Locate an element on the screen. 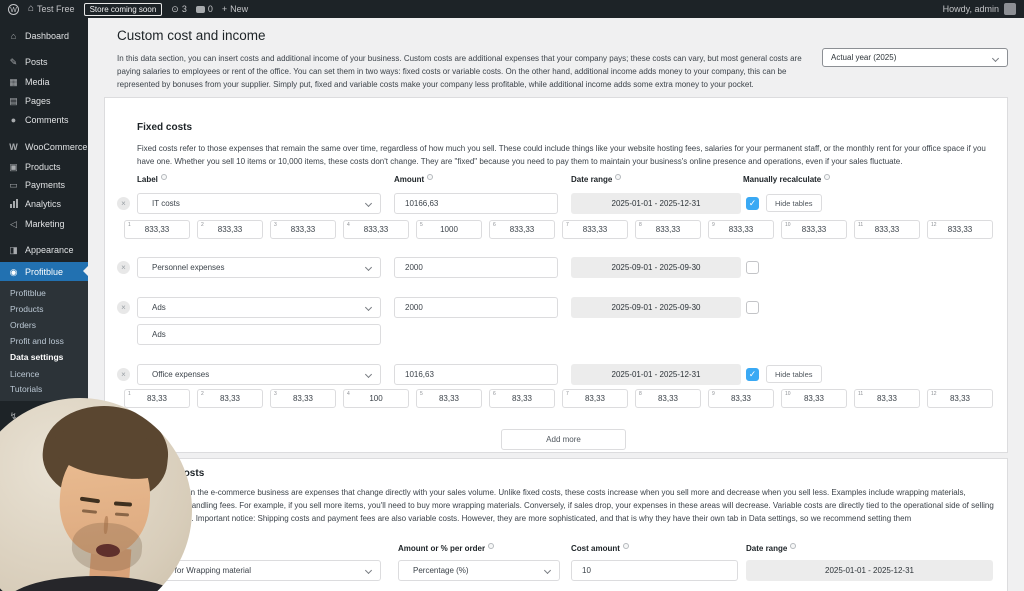  cost-label-select: Office expenses is located at coordinates (259, 374).